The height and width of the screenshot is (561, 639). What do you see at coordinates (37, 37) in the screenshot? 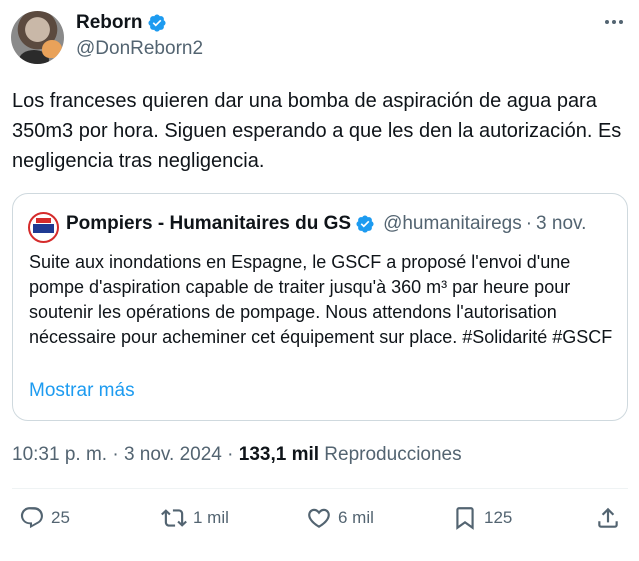
I see `author-avatar` at bounding box center [37, 37].